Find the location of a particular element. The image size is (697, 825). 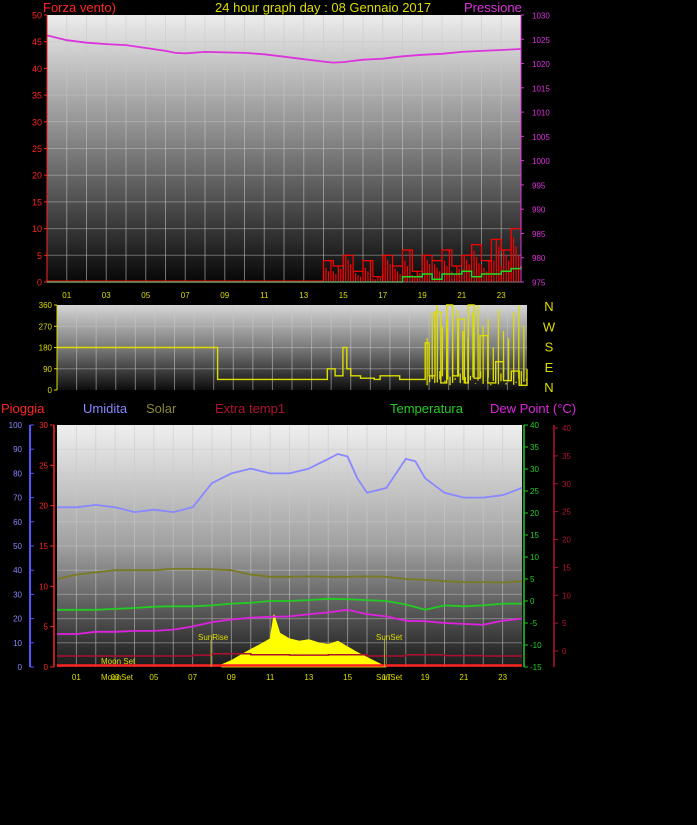

multi-sensor-x-tick-label: 07 is located at coordinates (192, 677).